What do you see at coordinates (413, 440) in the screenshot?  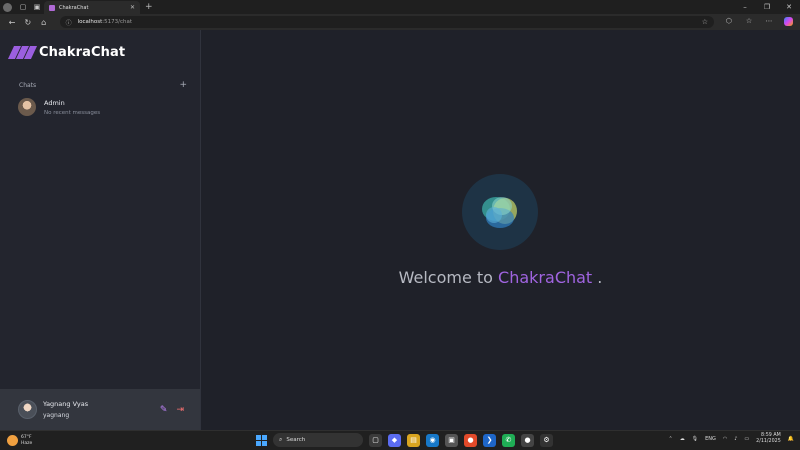 I see `file-explorer-icon: ▤` at bounding box center [413, 440].